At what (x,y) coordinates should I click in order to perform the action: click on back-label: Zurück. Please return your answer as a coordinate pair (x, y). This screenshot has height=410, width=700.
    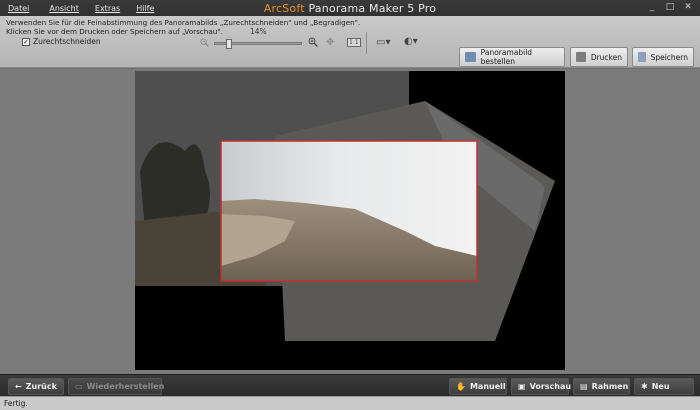
    Looking at the image, I should click on (41, 386).